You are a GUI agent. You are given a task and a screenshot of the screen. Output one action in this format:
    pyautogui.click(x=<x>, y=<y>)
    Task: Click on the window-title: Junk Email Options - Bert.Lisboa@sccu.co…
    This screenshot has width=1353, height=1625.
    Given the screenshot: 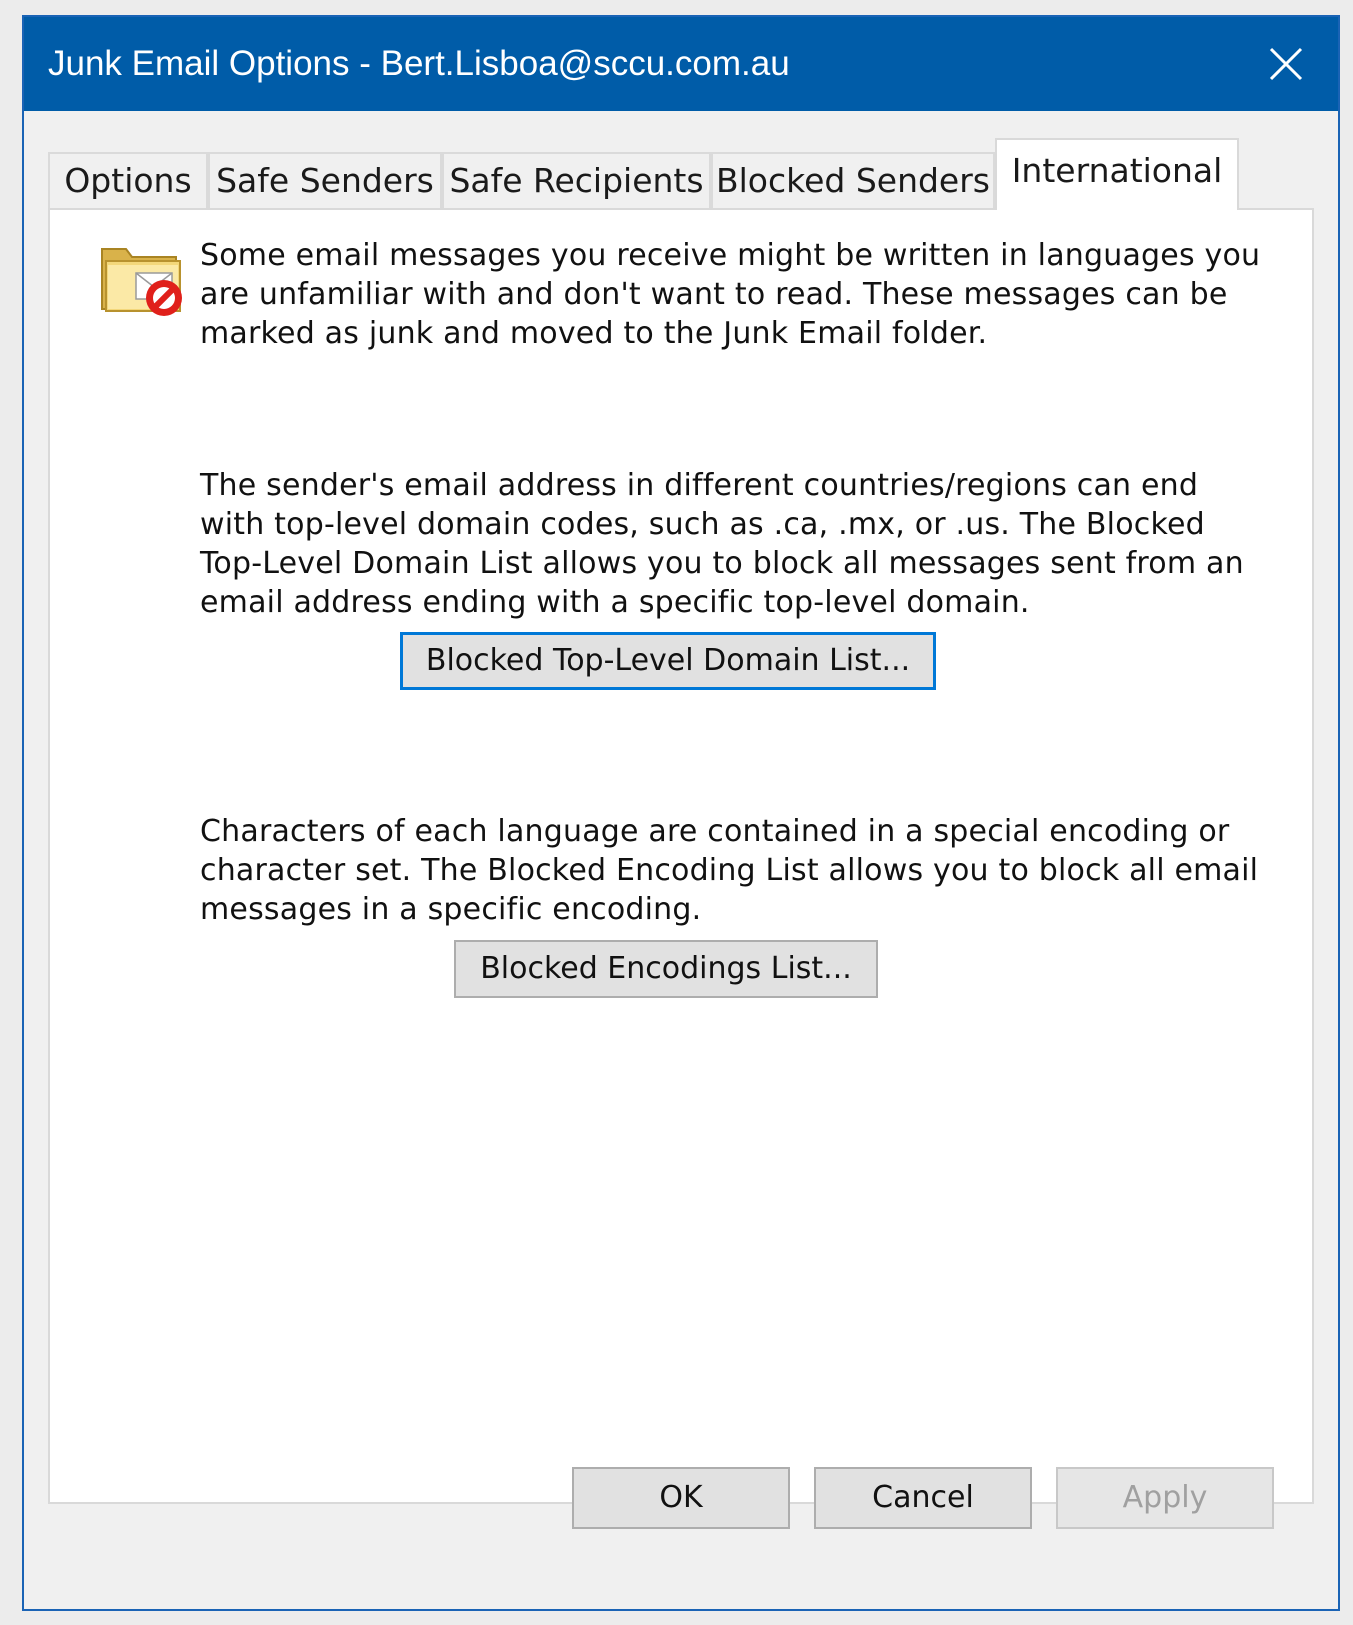 What is the action you would take?
    pyautogui.click(x=419, y=63)
    